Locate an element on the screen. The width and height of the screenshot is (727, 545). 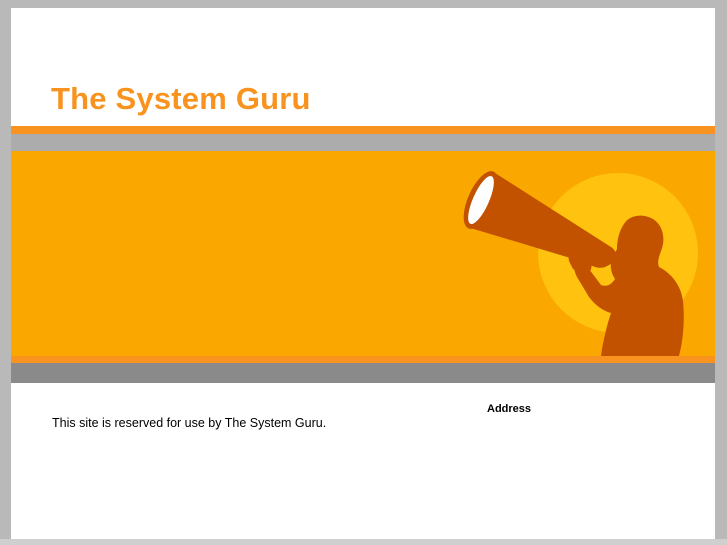
hero-bottom-accent-bar is located at coordinates (363, 359).